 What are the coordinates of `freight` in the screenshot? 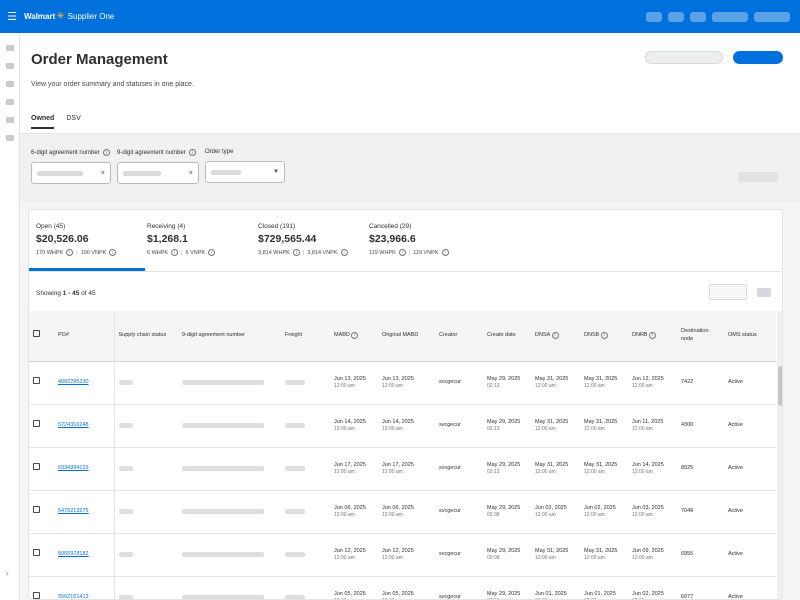 It's located at (295, 554).